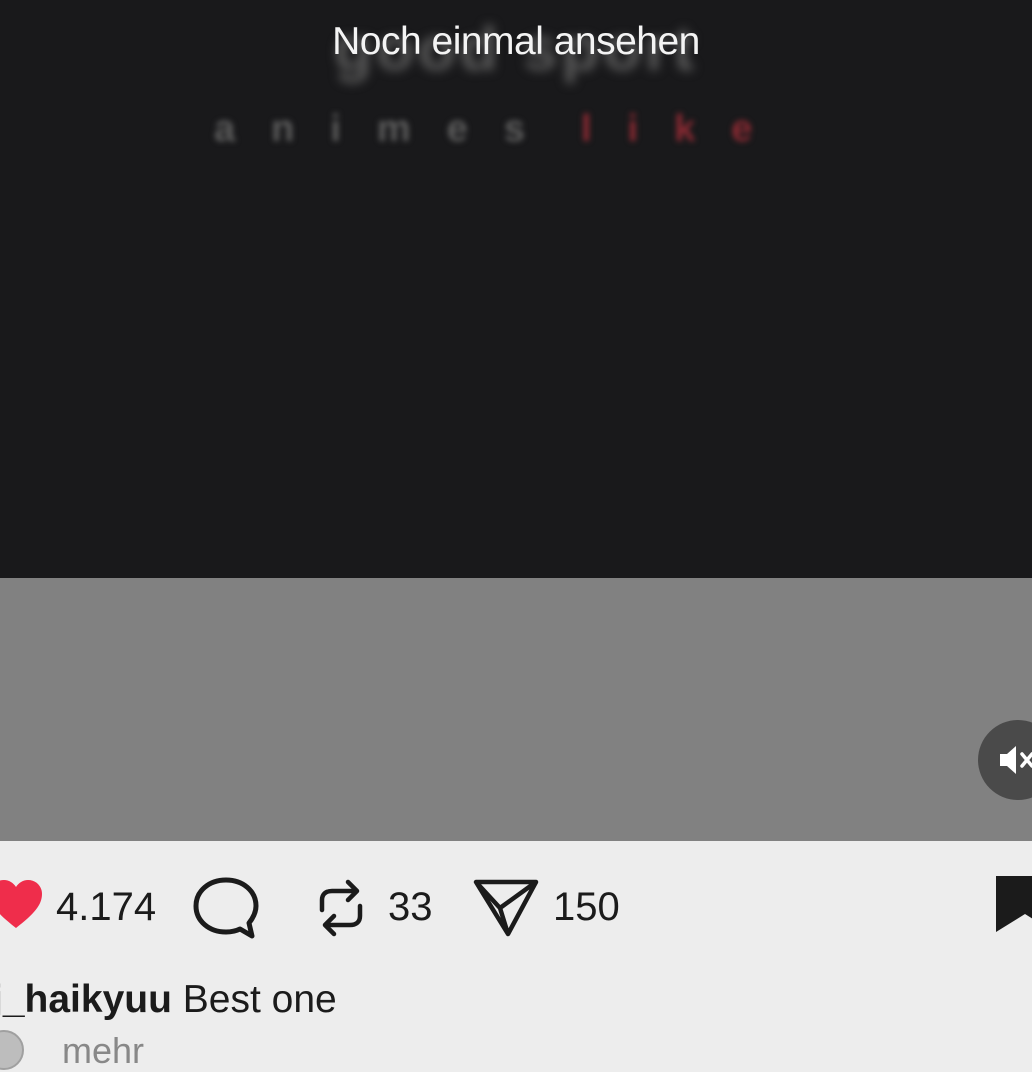 The image size is (1032, 1072). I want to click on caption-username: j_haikyuu, so click(86, 999).